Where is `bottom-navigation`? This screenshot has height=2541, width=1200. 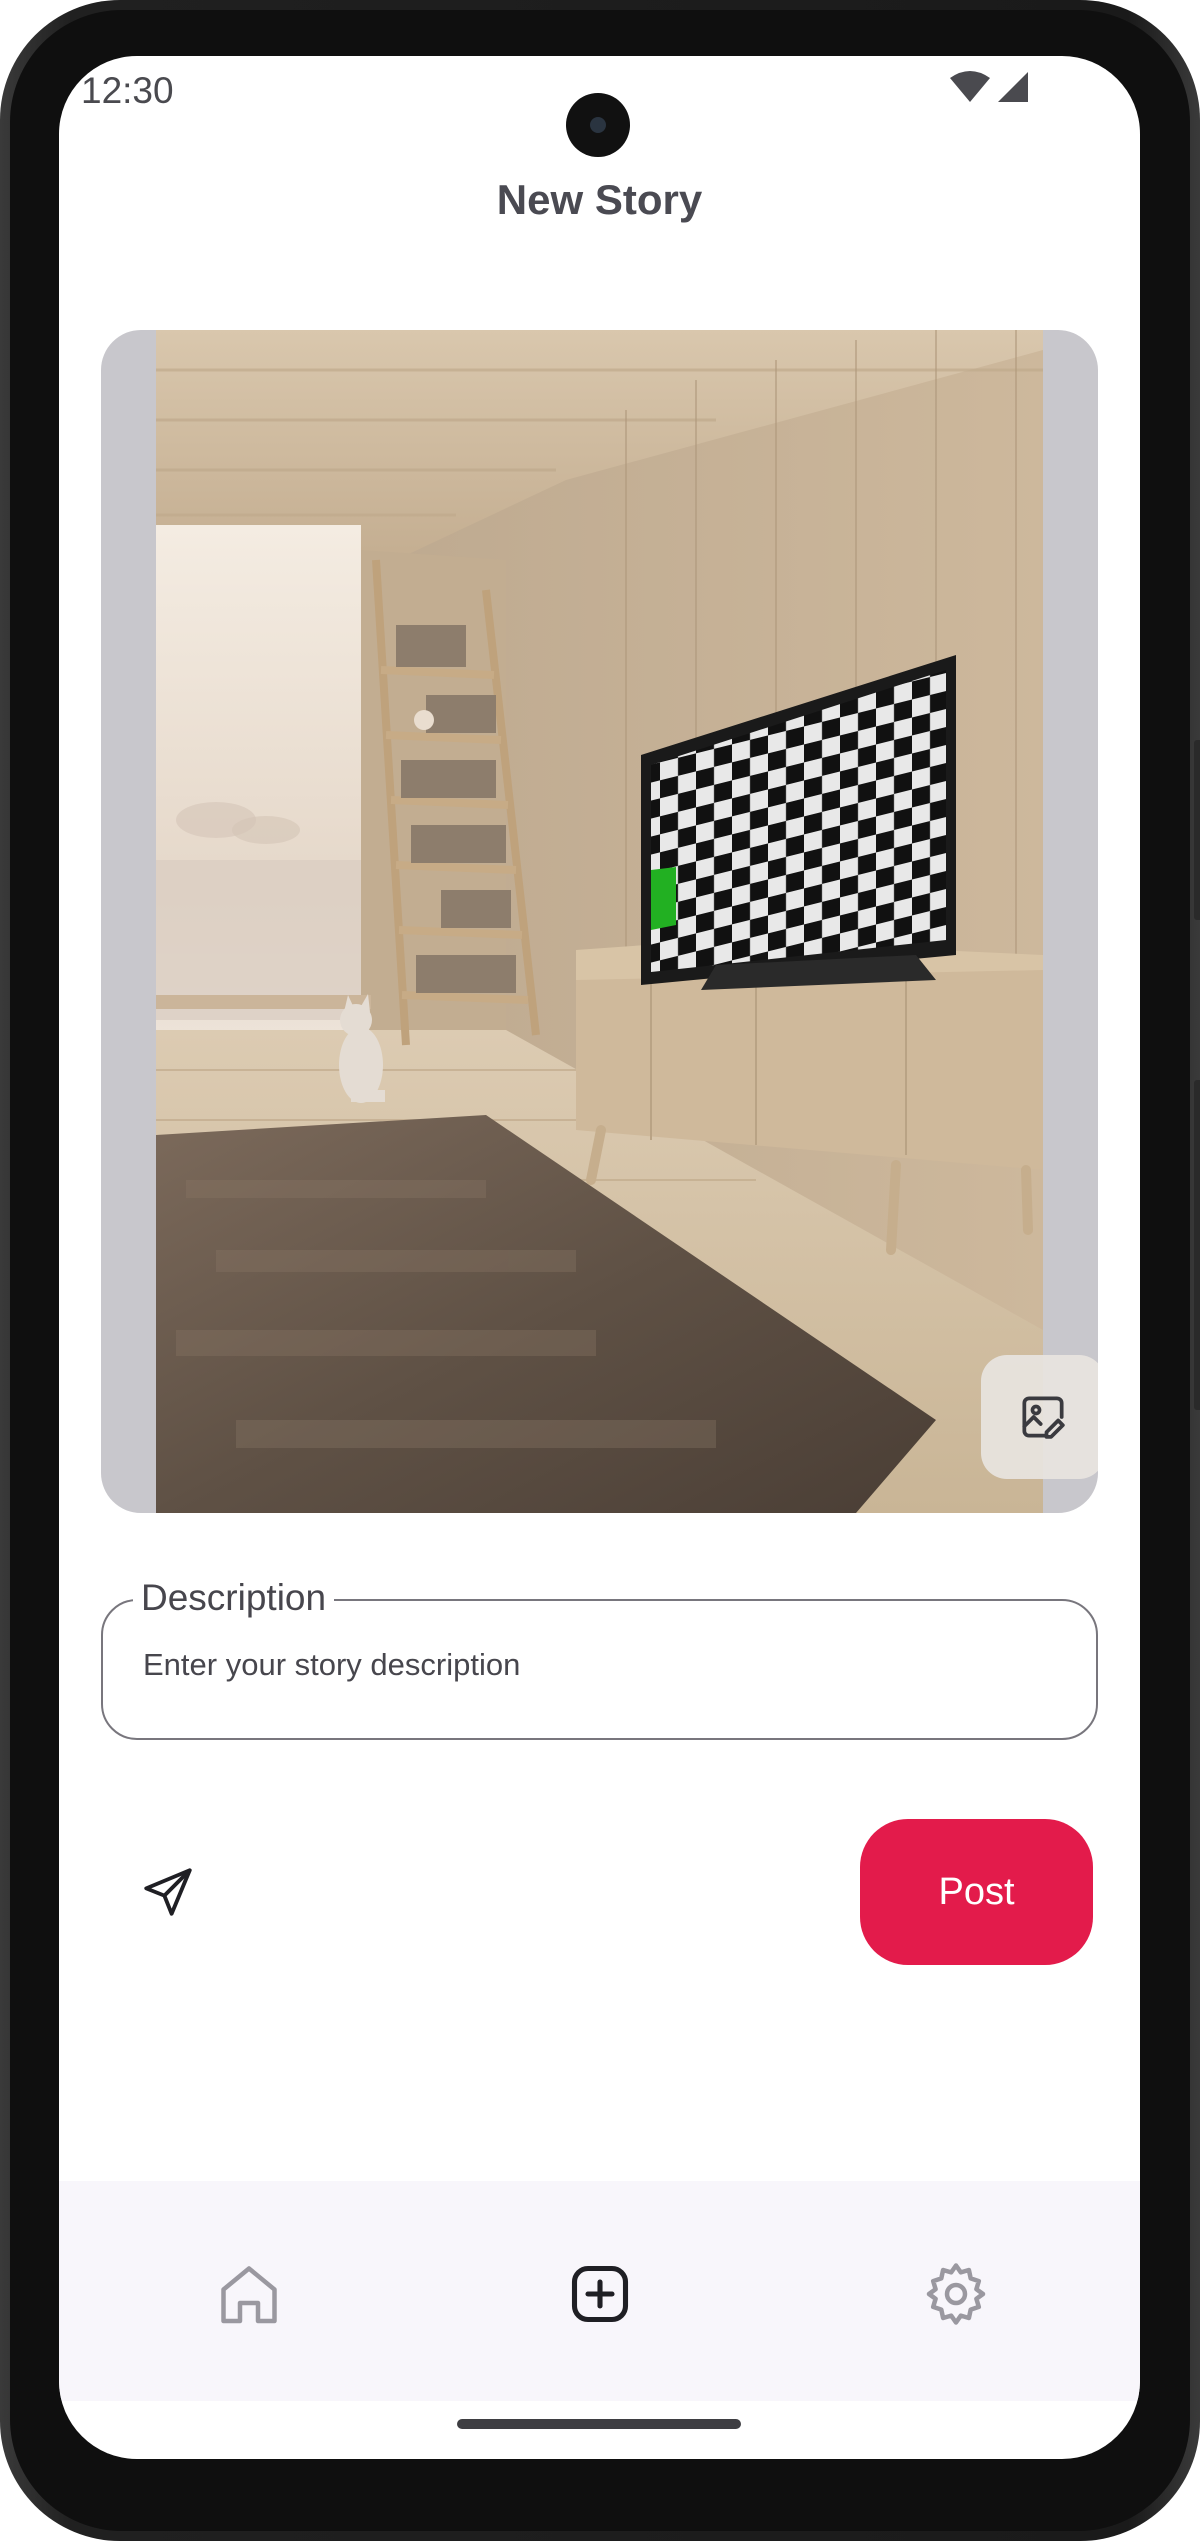
bottom-navigation is located at coordinates (599, 2291).